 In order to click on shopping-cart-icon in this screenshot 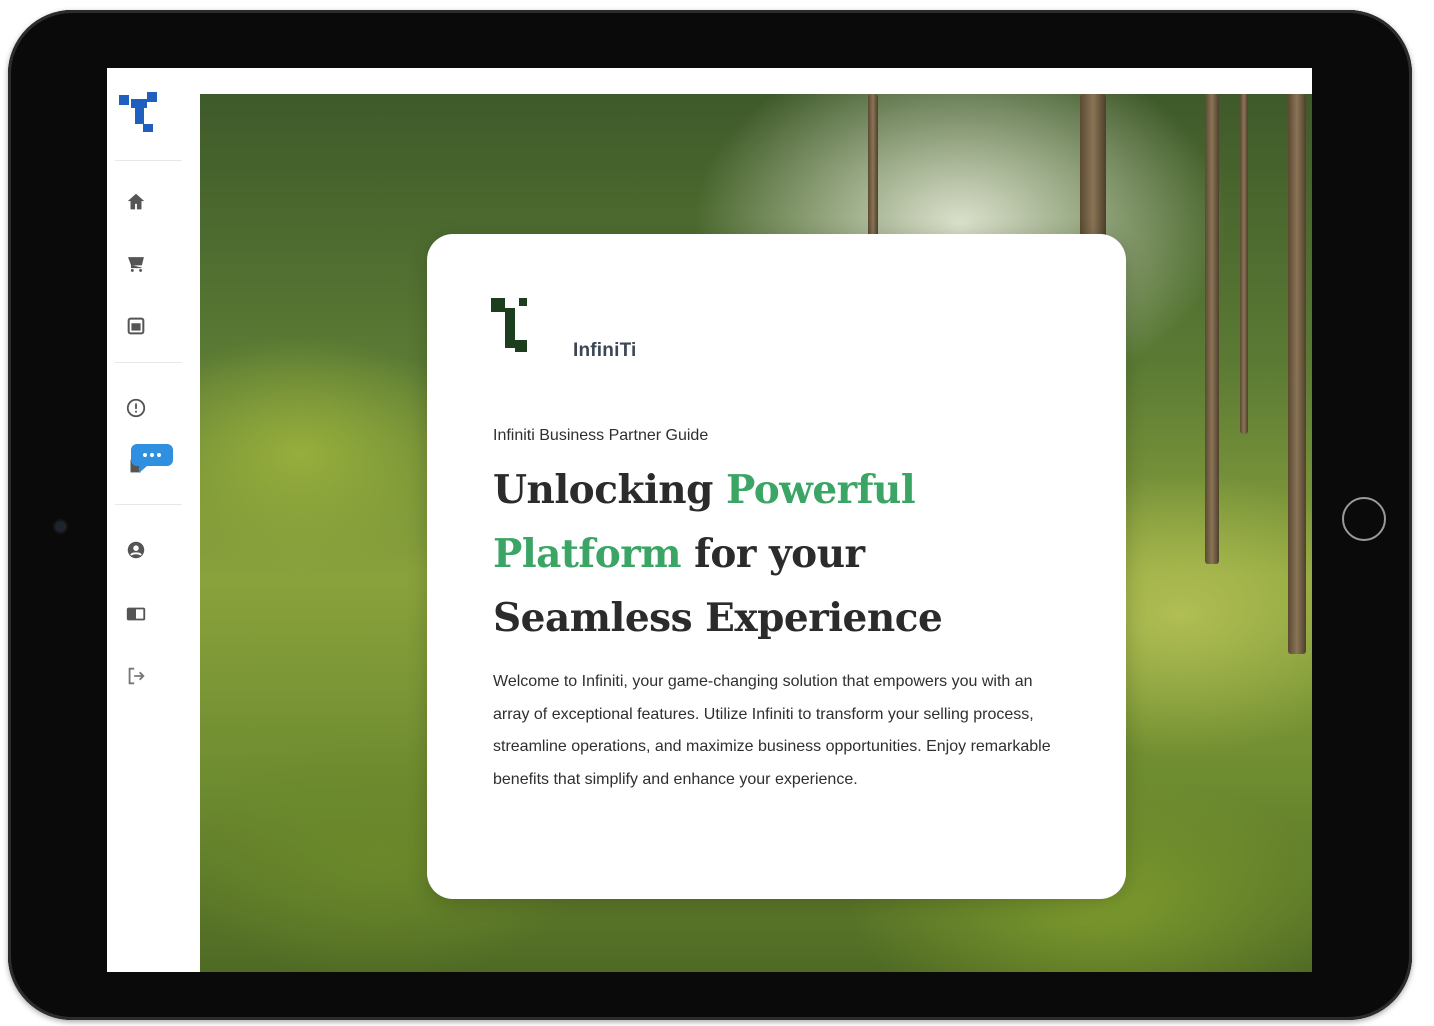, I will do `click(136, 264)`.